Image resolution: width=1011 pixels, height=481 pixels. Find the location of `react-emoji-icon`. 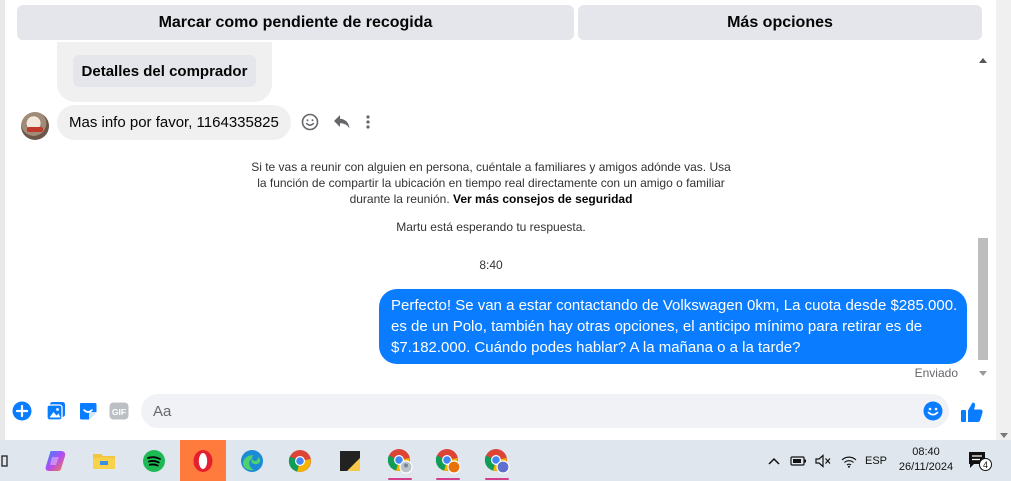

react-emoji-icon is located at coordinates (310, 122).